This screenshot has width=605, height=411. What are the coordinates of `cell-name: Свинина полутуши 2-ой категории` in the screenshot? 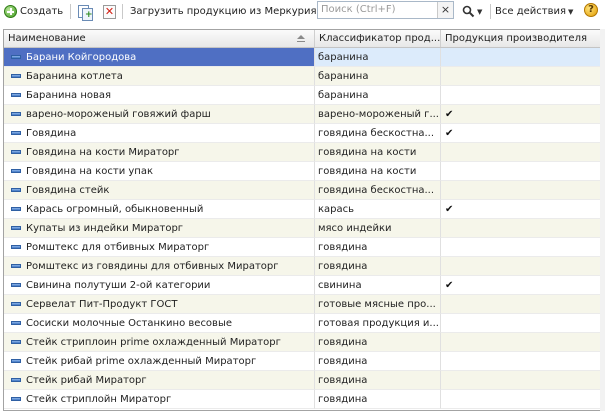 It's located at (159, 285).